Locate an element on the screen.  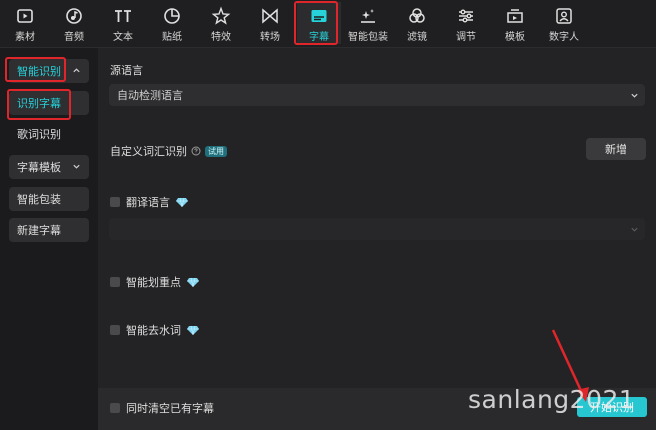
highlight-row: 智能划重点 is located at coordinates (154, 282).